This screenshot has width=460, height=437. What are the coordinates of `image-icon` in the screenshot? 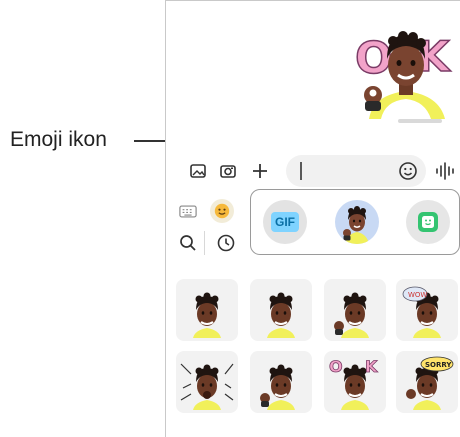 It's located at (198, 171).